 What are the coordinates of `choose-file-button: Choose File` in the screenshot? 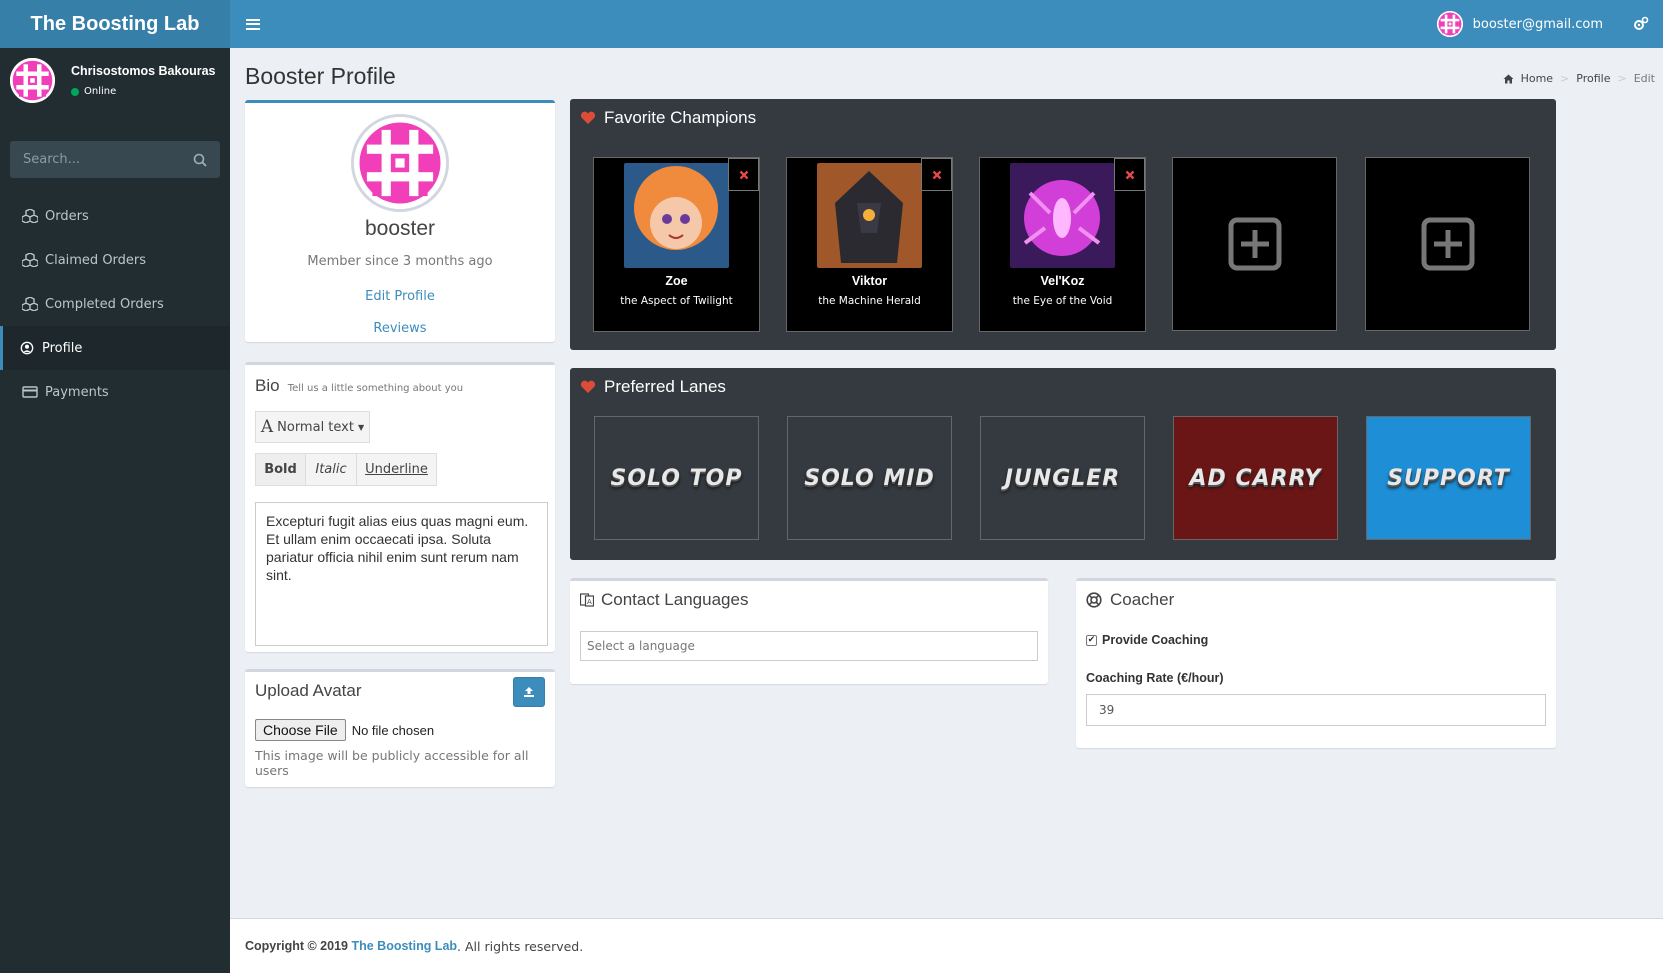 It's located at (300, 730).